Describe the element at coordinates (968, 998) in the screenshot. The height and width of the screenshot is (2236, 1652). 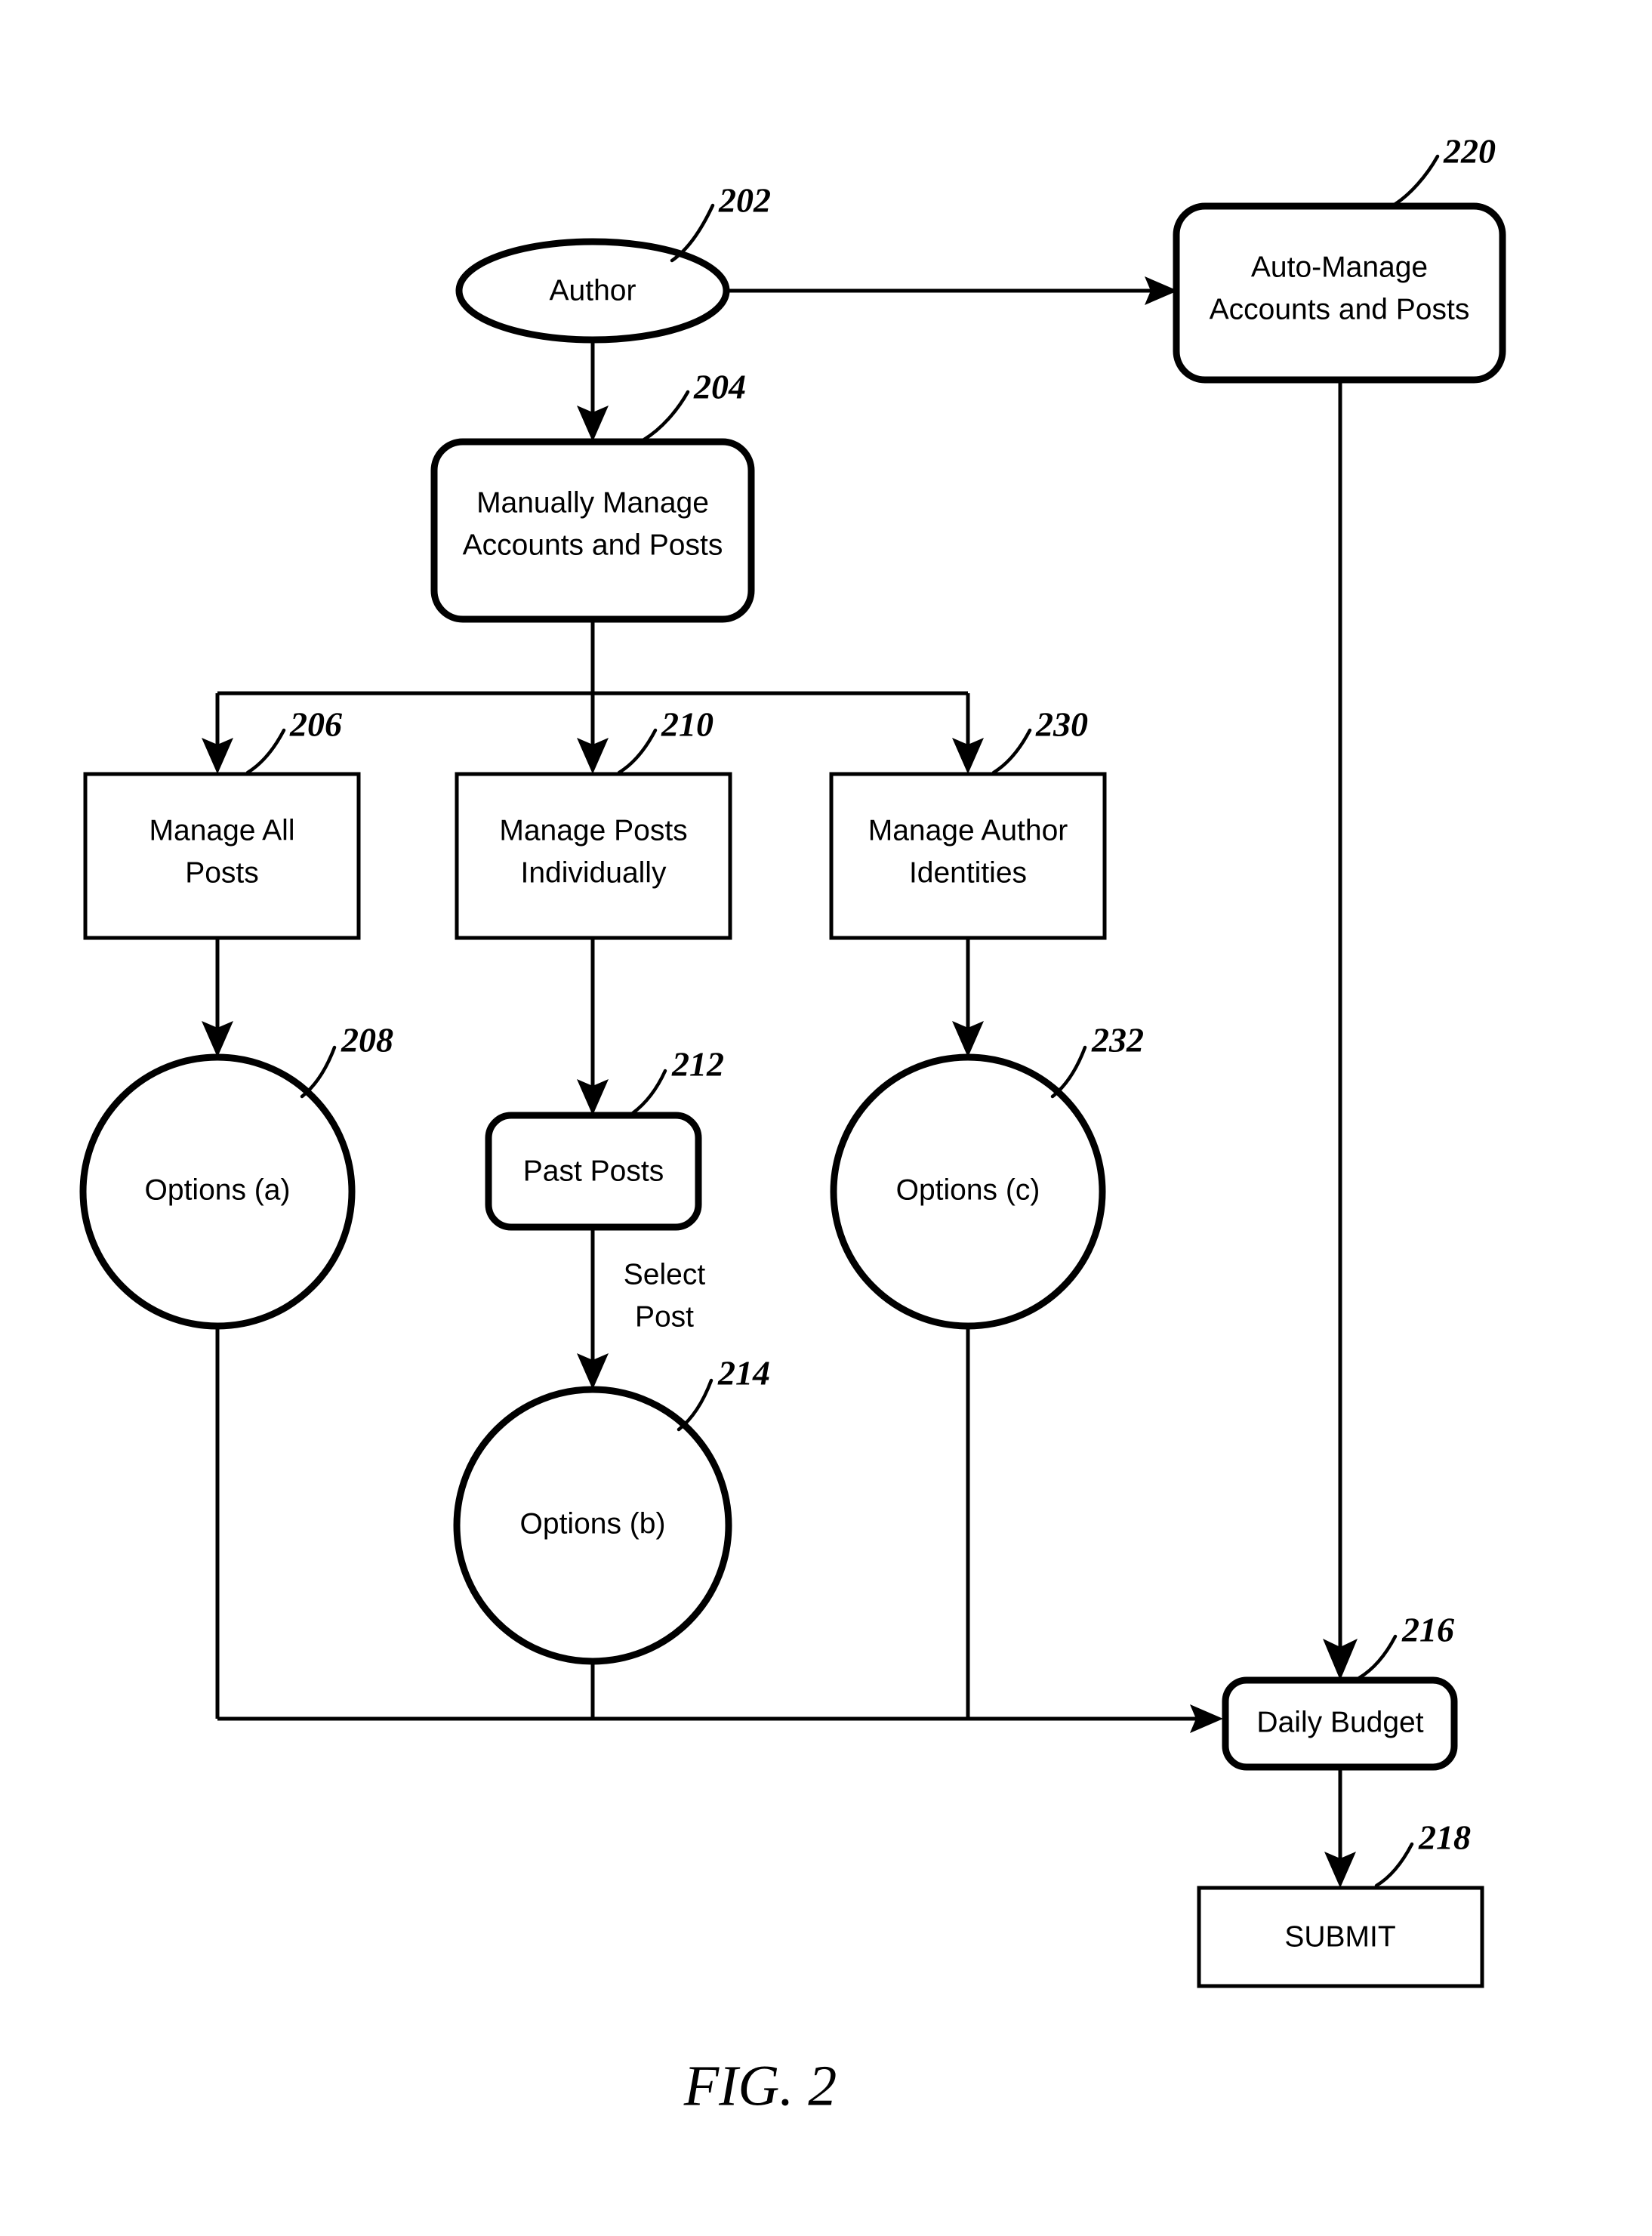
I see `edge-manage-author-identities-to-options-c` at that location.